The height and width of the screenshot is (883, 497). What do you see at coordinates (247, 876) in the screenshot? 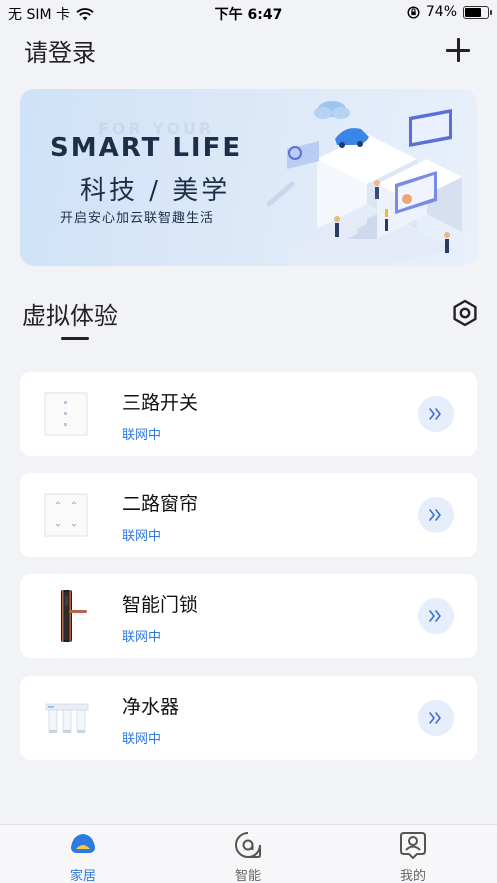
I see `tab-label: 智能` at bounding box center [247, 876].